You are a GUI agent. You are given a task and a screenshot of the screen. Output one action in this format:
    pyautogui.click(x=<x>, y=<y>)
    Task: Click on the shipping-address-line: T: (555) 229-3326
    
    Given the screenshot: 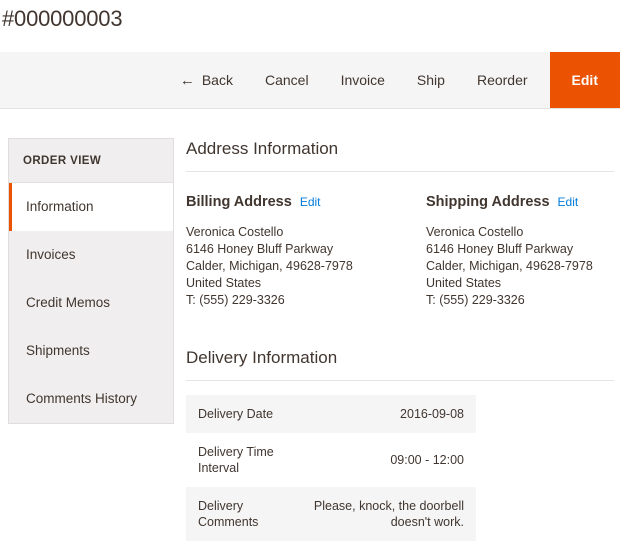 What is the action you would take?
    pyautogui.click(x=475, y=300)
    